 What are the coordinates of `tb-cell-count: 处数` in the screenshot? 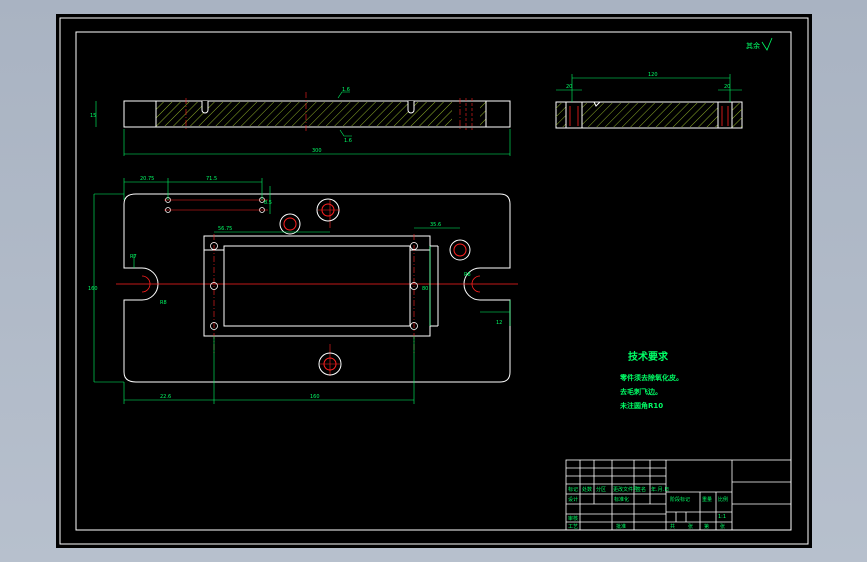 It's located at (587, 489).